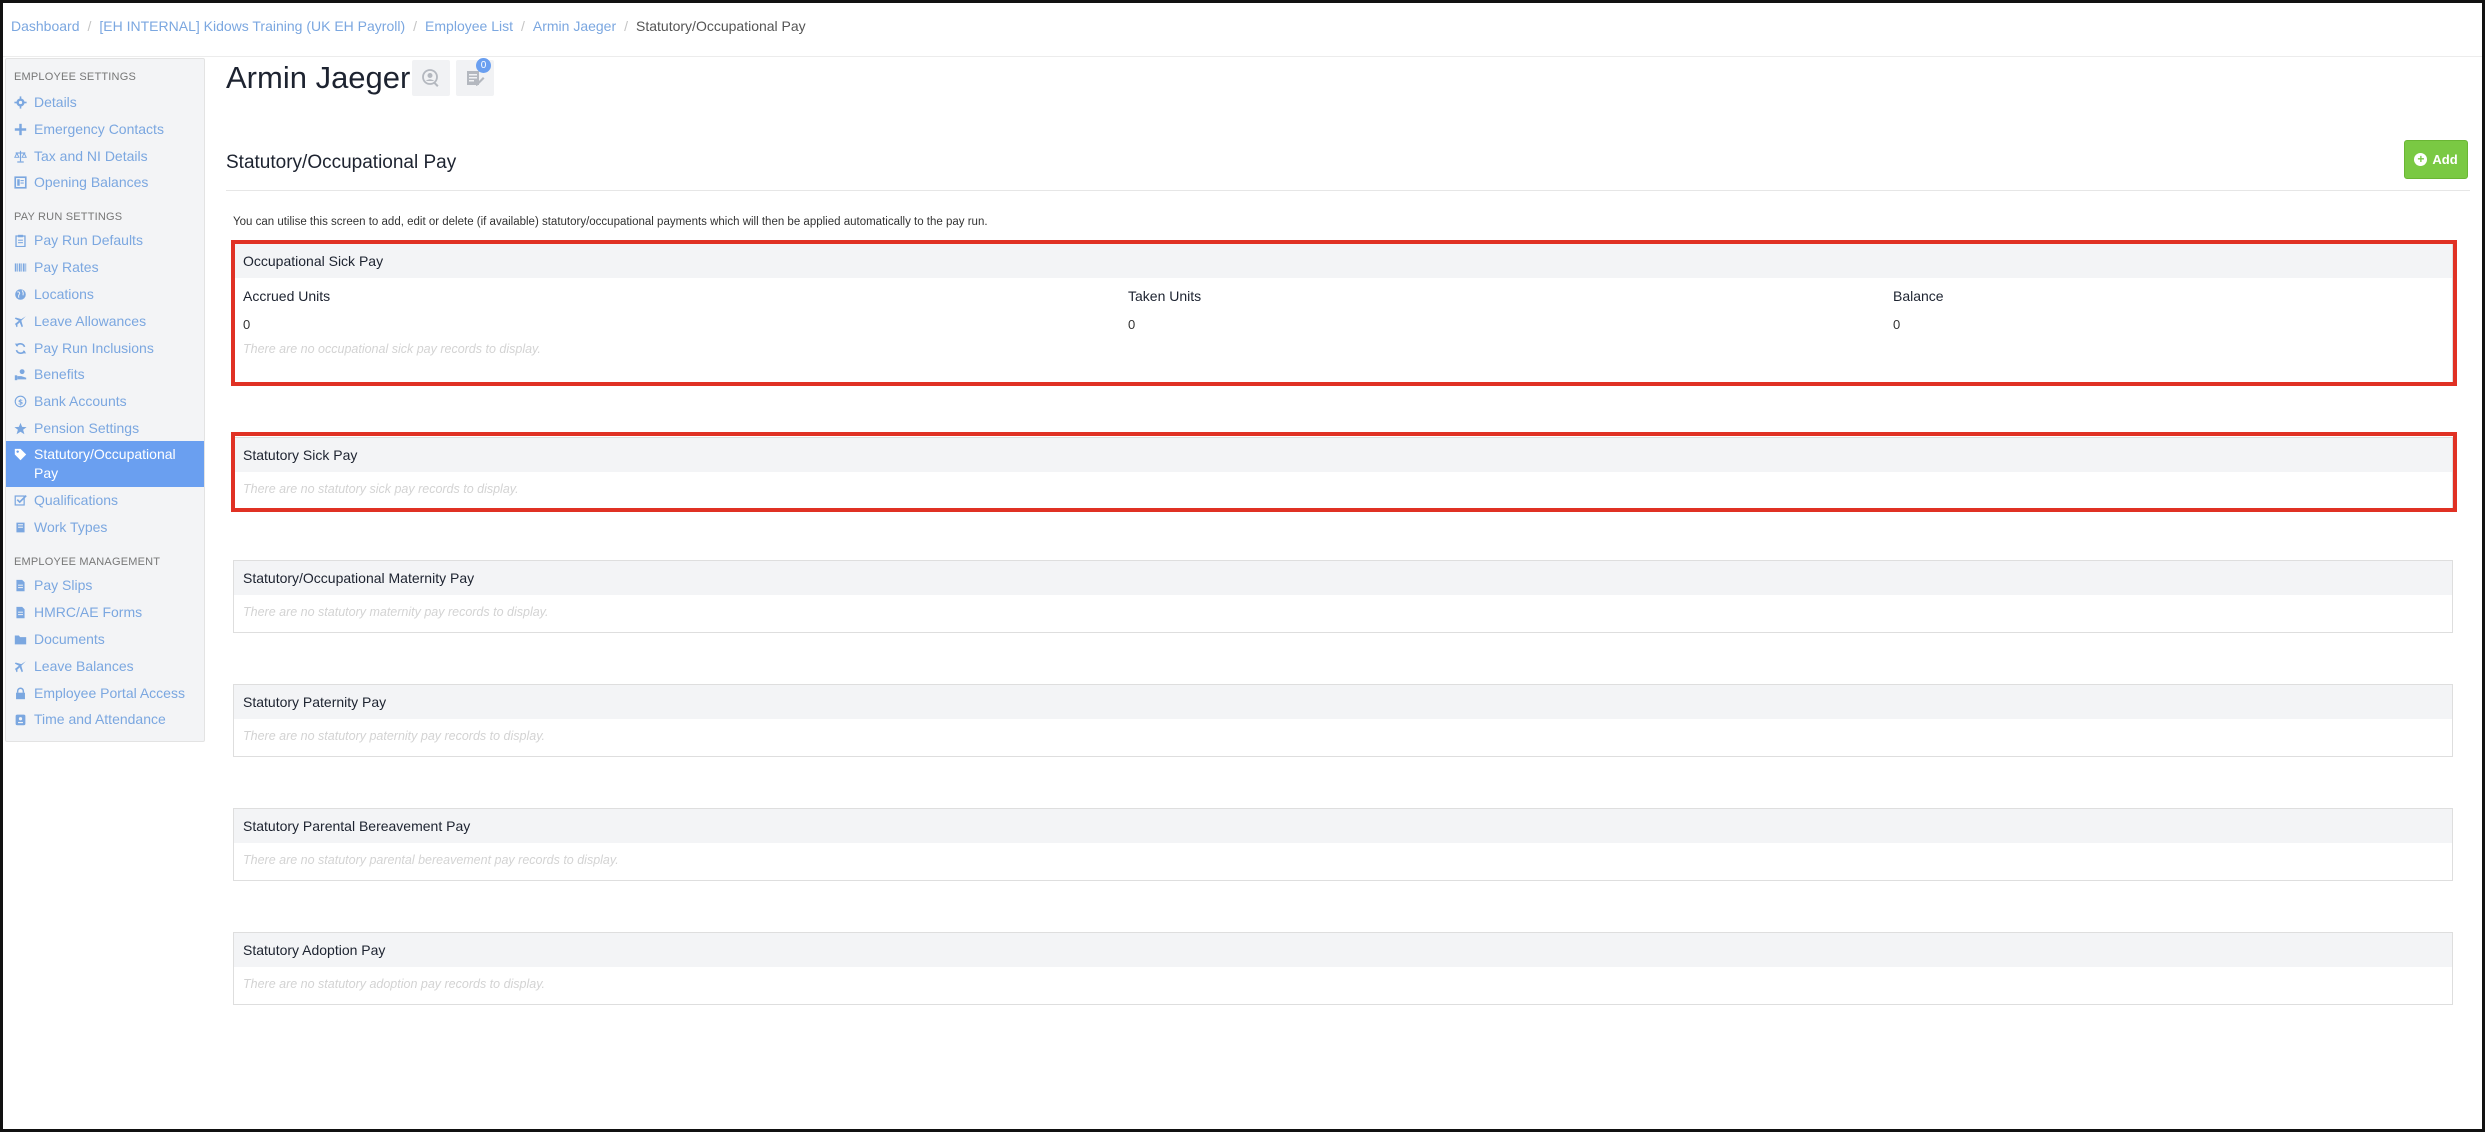 Image resolution: width=2485 pixels, height=1132 pixels. Describe the element at coordinates (55, 102) in the screenshot. I see `sidebar-item-label: Details` at that location.